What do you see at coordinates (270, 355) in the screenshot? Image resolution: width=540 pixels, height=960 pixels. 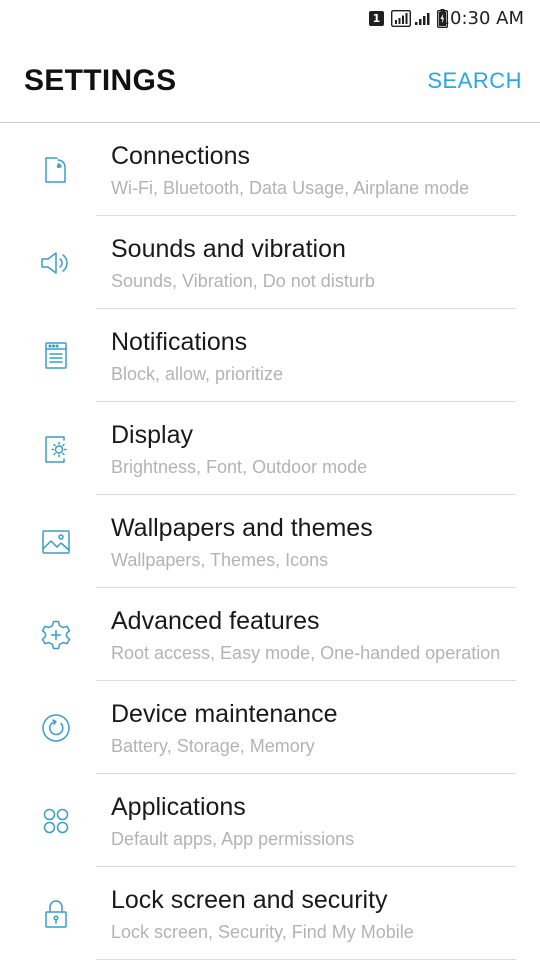 I see `settings-item-notifications: Notifications Block, allow, prioritize` at bounding box center [270, 355].